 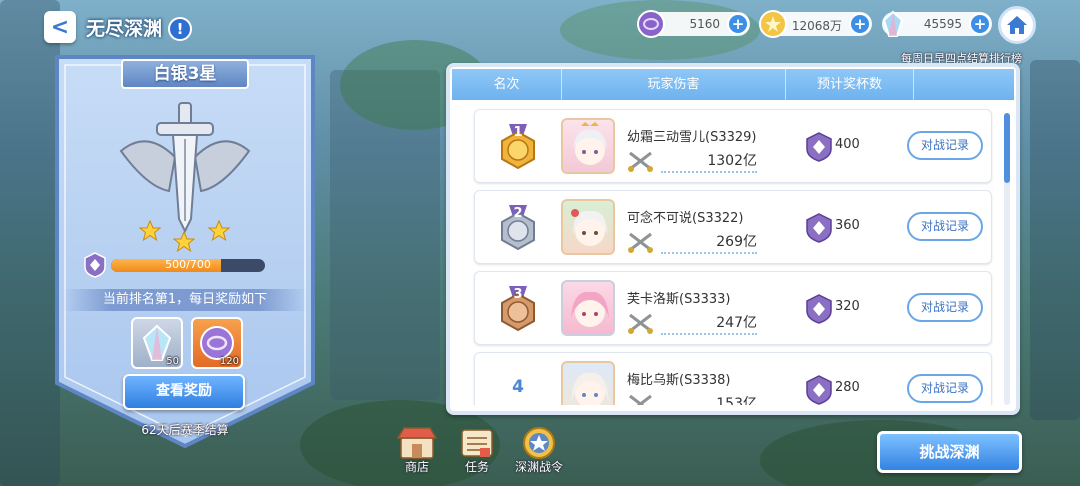 I want to click on back-arrow-icon: <, so click(x=60, y=27).